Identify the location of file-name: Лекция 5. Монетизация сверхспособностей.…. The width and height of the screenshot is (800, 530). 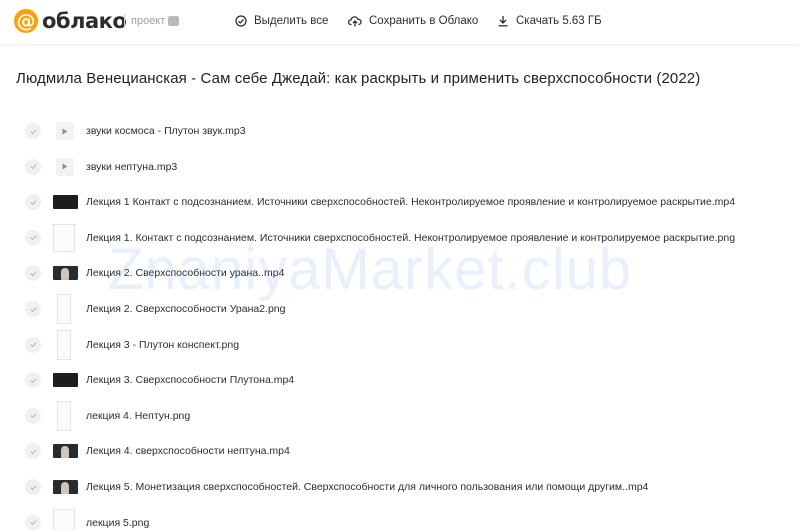
(367, 487).